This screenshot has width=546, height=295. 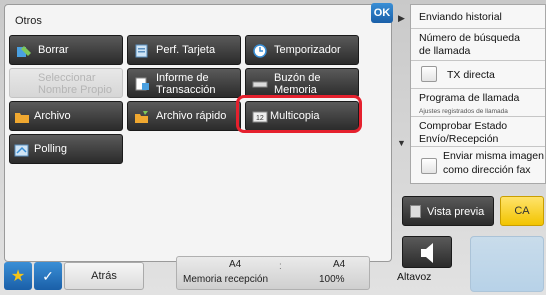 What do you see at coordinates (28, 21) in the screenshot?
I see `panel-title: Otros` at bounding box center [28, 21].